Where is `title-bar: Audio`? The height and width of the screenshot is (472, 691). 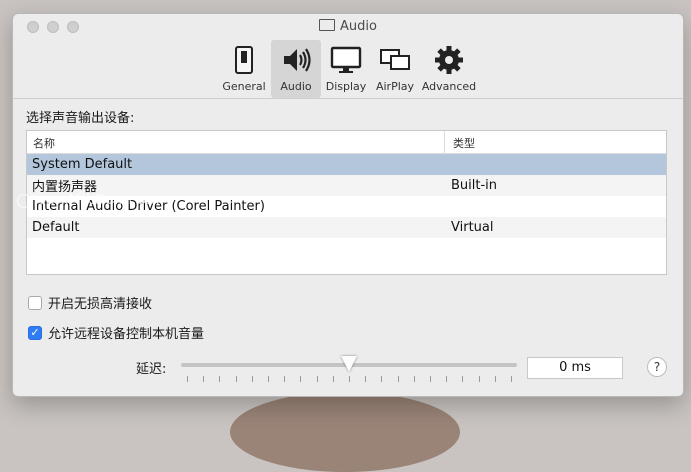
title-bar: Audio is located at coordinates (348, 27).